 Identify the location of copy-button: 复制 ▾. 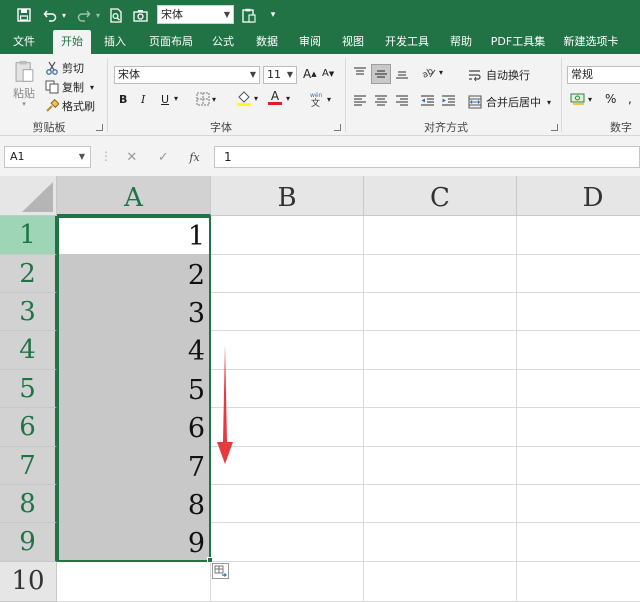
(69, 87).